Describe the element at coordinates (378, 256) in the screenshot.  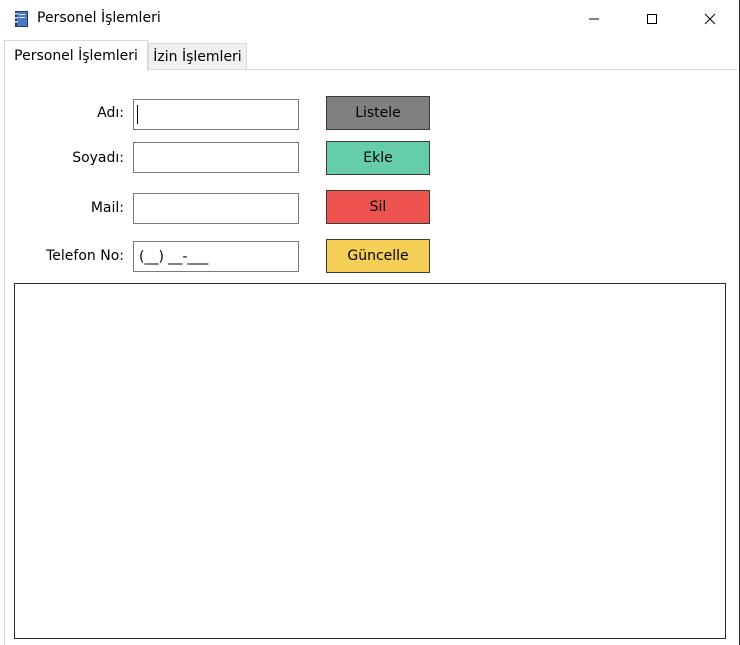
I see `update-button: Güncelle` at that location.